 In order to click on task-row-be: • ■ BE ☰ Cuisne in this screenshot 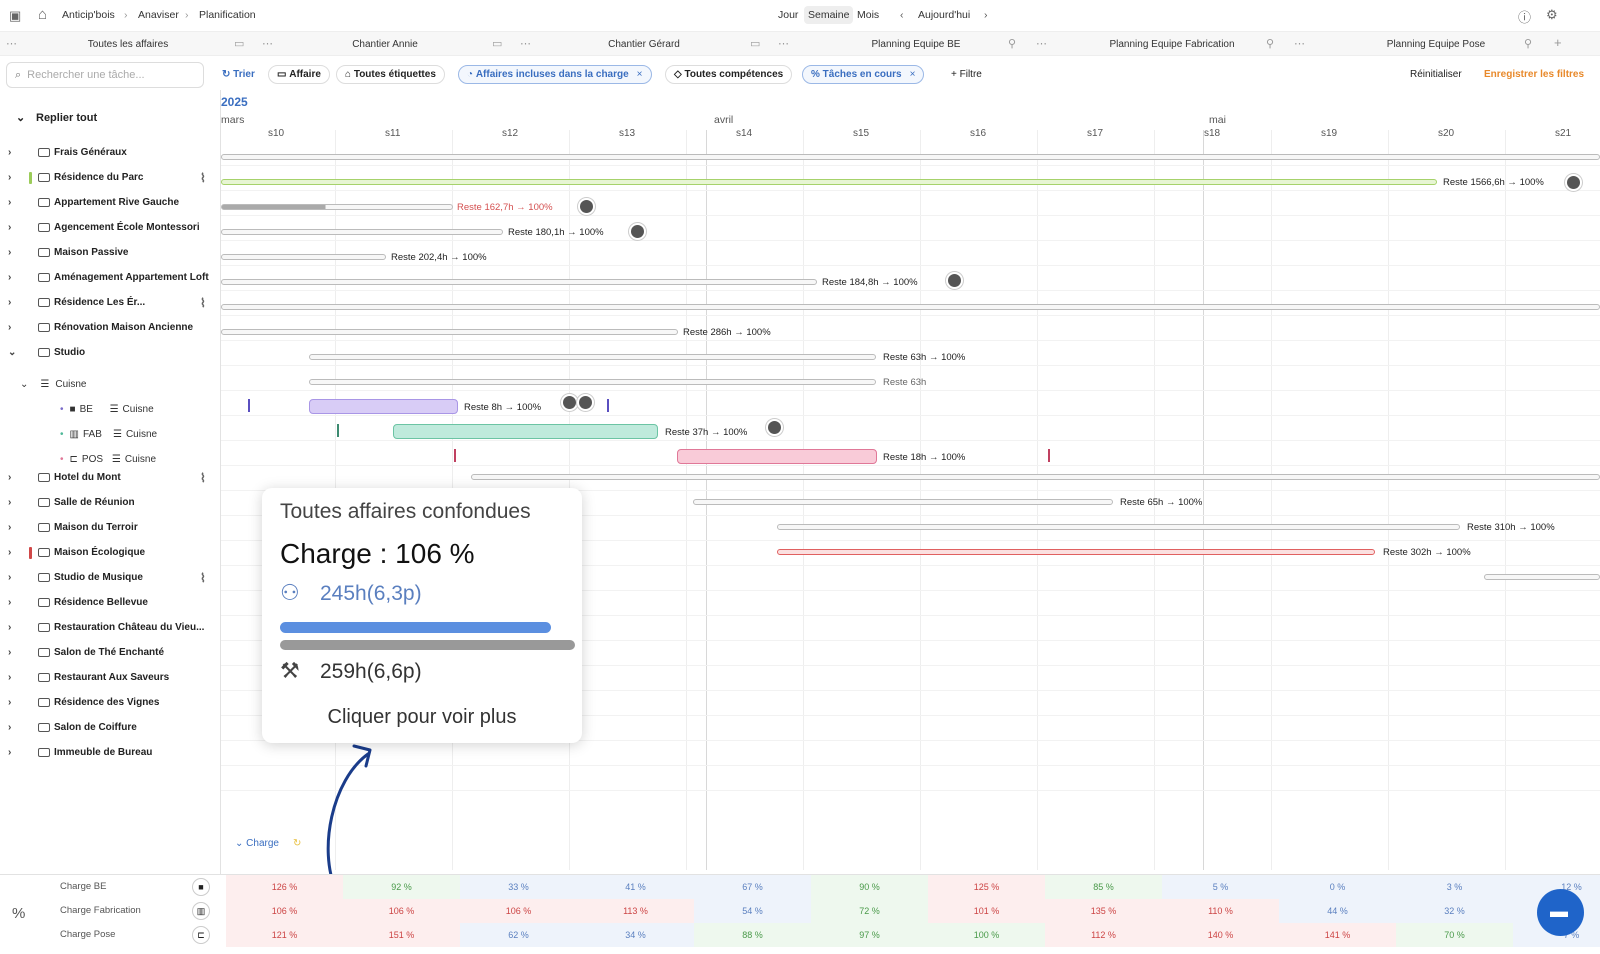, I will do `click(107, 409)`.